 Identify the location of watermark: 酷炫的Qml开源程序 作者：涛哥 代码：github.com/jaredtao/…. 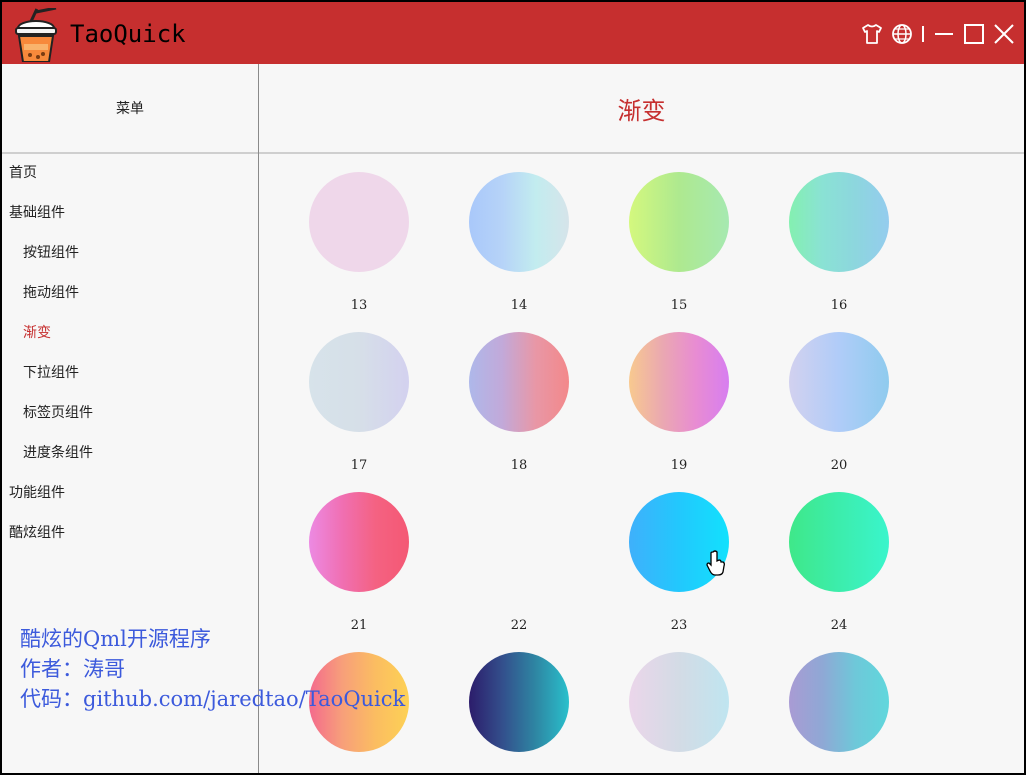
(212, 669).